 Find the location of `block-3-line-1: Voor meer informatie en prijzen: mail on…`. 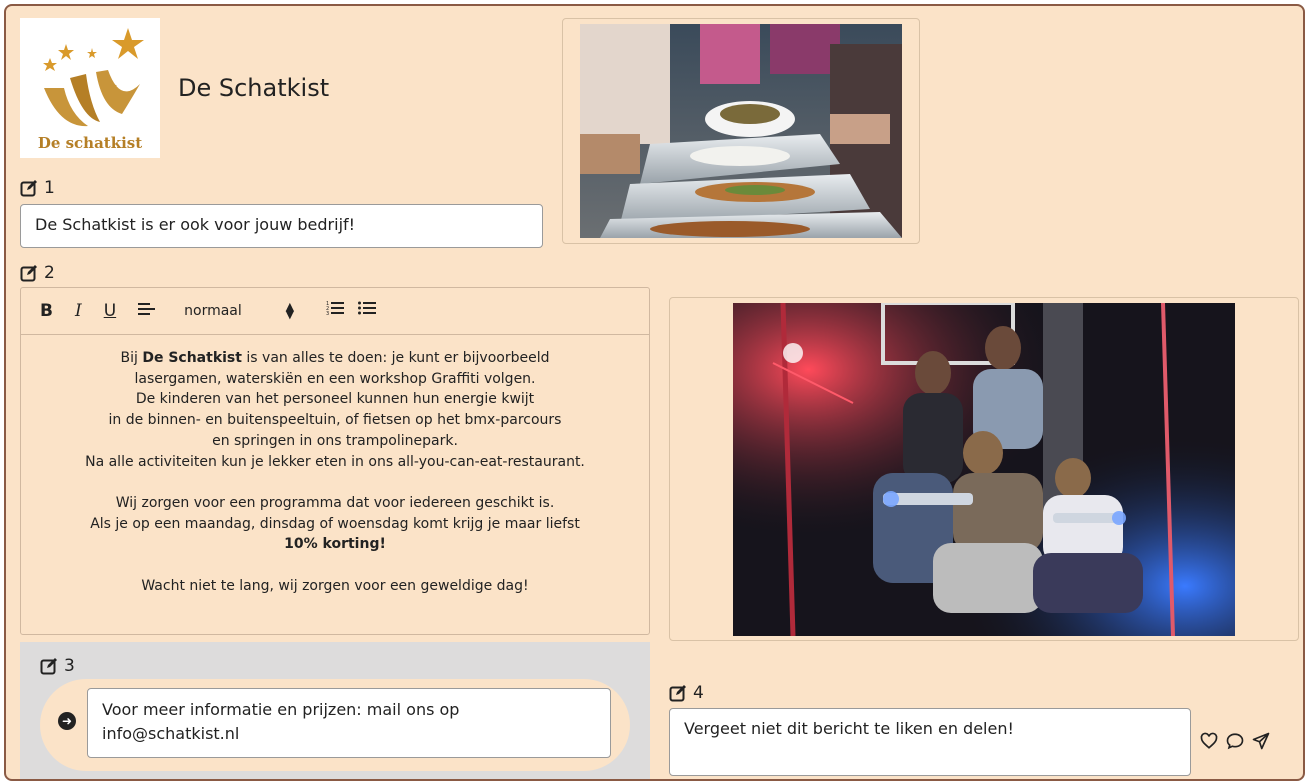

block-3-line-1: Voor meer informatie en prijzen: mail on… is located at coordinates (281, 709).